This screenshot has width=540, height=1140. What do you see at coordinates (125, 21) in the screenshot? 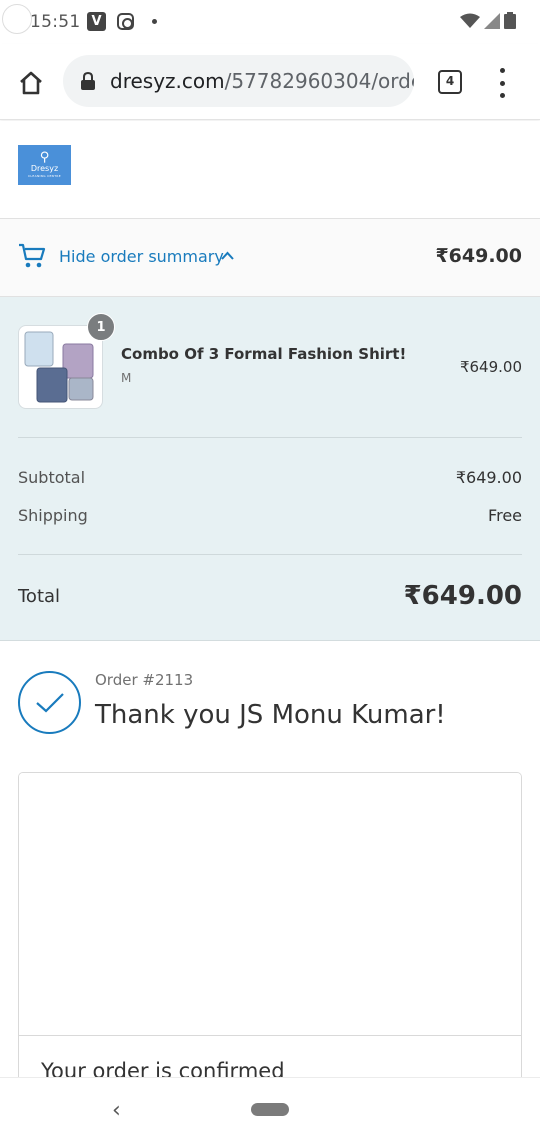
I see `instagram-icon` at bounding box center [125, 21].